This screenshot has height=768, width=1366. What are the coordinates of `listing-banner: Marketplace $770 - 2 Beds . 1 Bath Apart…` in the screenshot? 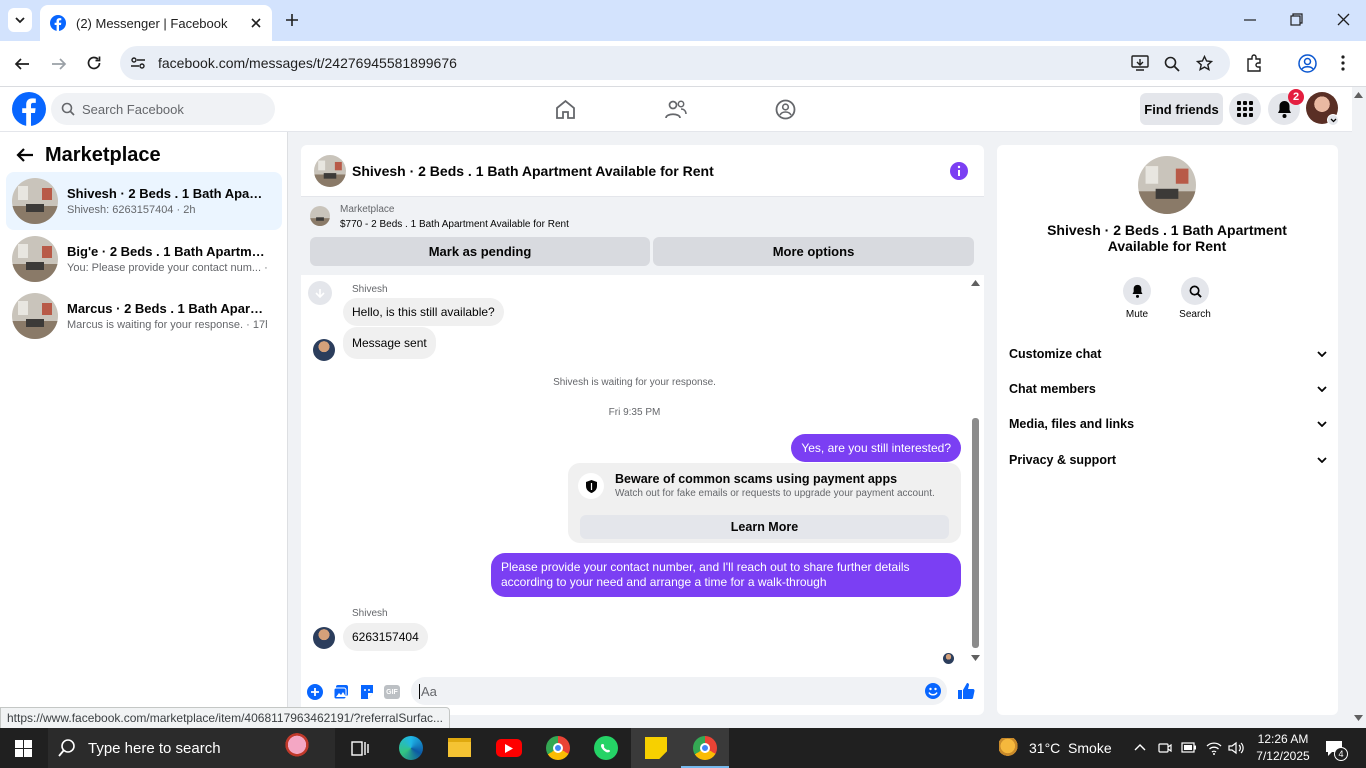 It's located at (642, 236).